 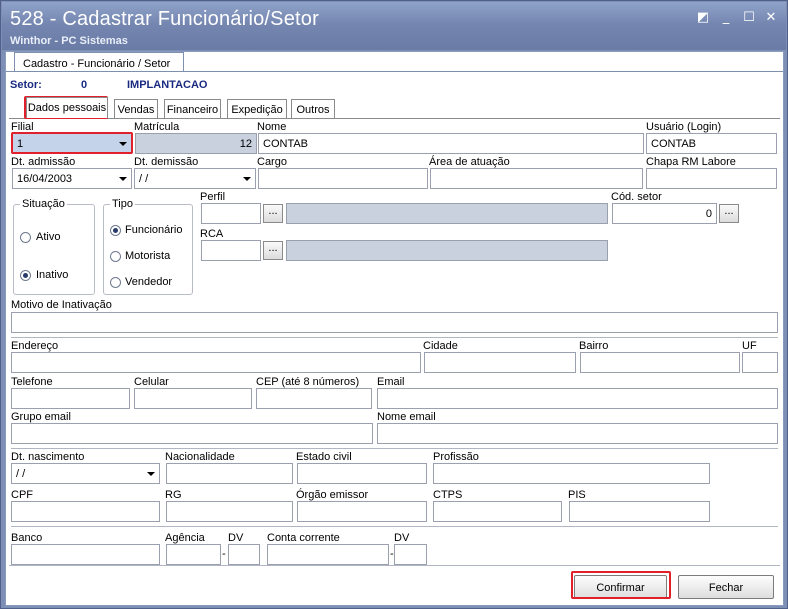 I want to click on email-label: Email, so click(x=391, y=382).